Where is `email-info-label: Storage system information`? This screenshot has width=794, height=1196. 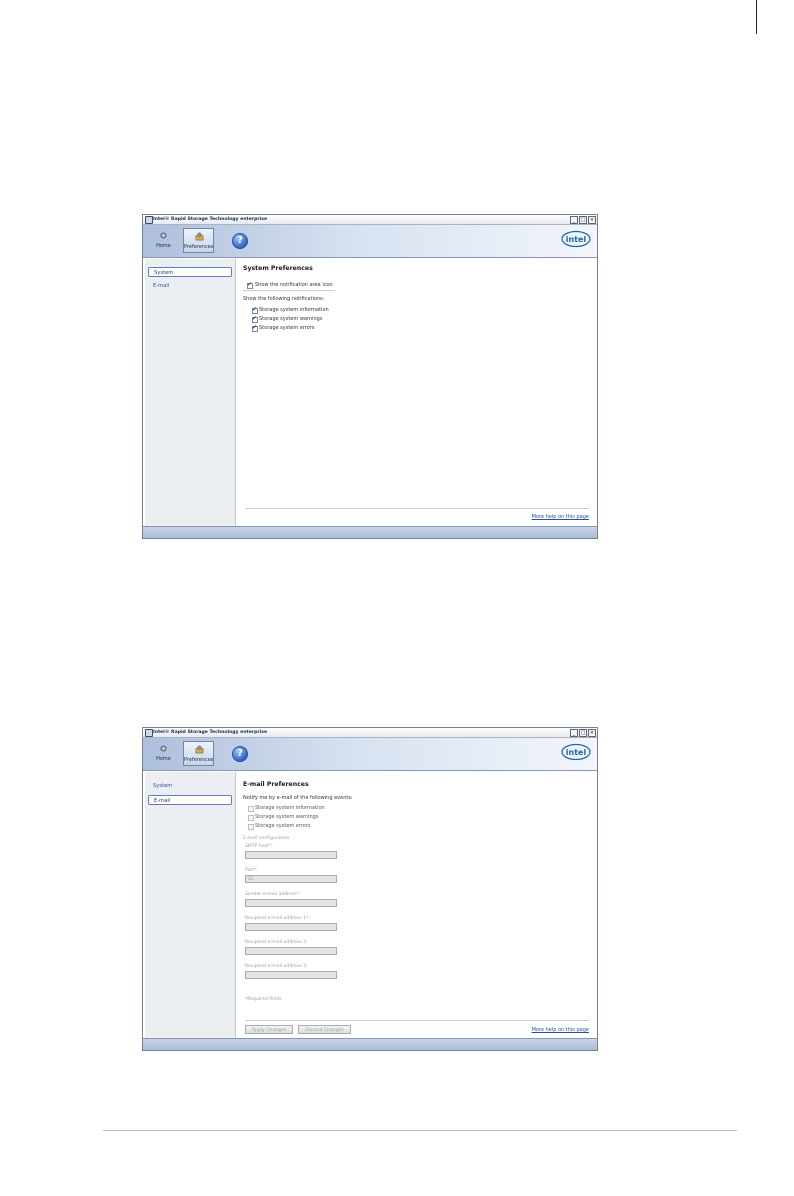
email-info-label: Storage system information is located at coordinates (290, 808).